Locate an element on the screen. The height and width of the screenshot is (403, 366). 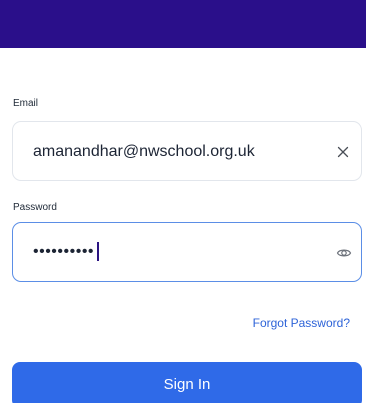
close-icon is located at coordinates (343, 152).